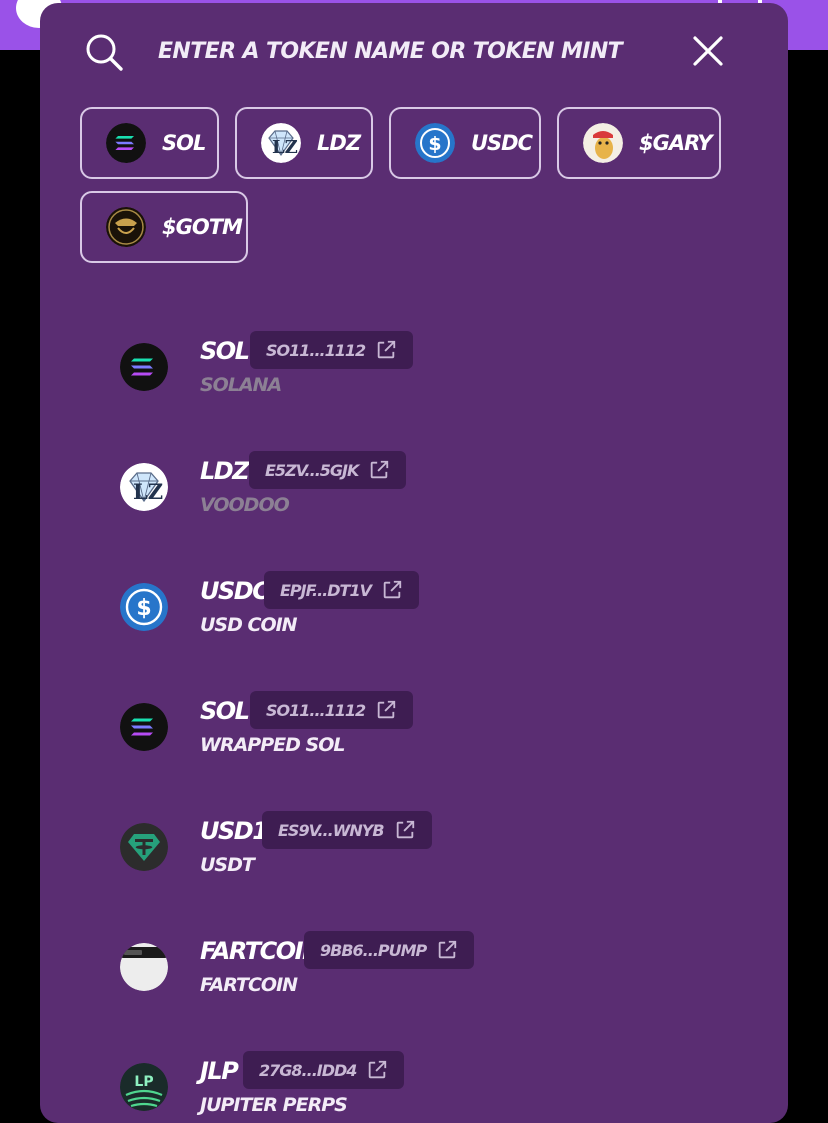 Image resolution: width=828 pixels, height=1123 pixels. I want to click on quick-token-gary: $GARY, so click(639, 143).